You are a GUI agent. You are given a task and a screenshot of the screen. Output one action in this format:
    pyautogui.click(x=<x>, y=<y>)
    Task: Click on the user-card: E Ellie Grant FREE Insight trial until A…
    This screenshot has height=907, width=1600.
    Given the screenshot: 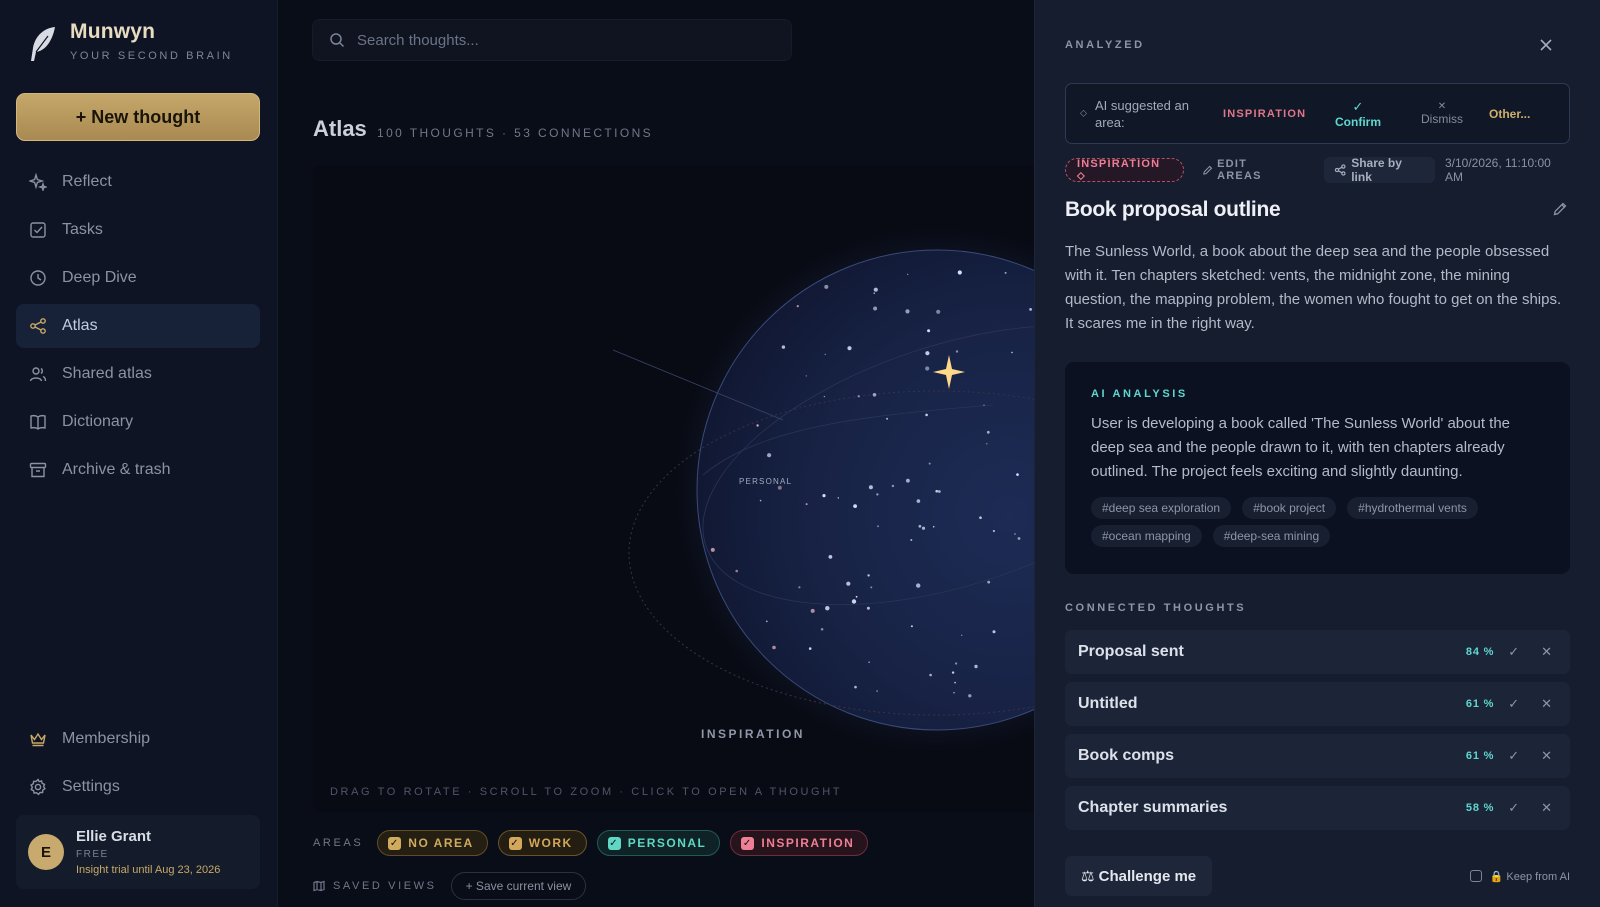 What is the action you would take?
    pyautogui.click(x=138, y=852)
    